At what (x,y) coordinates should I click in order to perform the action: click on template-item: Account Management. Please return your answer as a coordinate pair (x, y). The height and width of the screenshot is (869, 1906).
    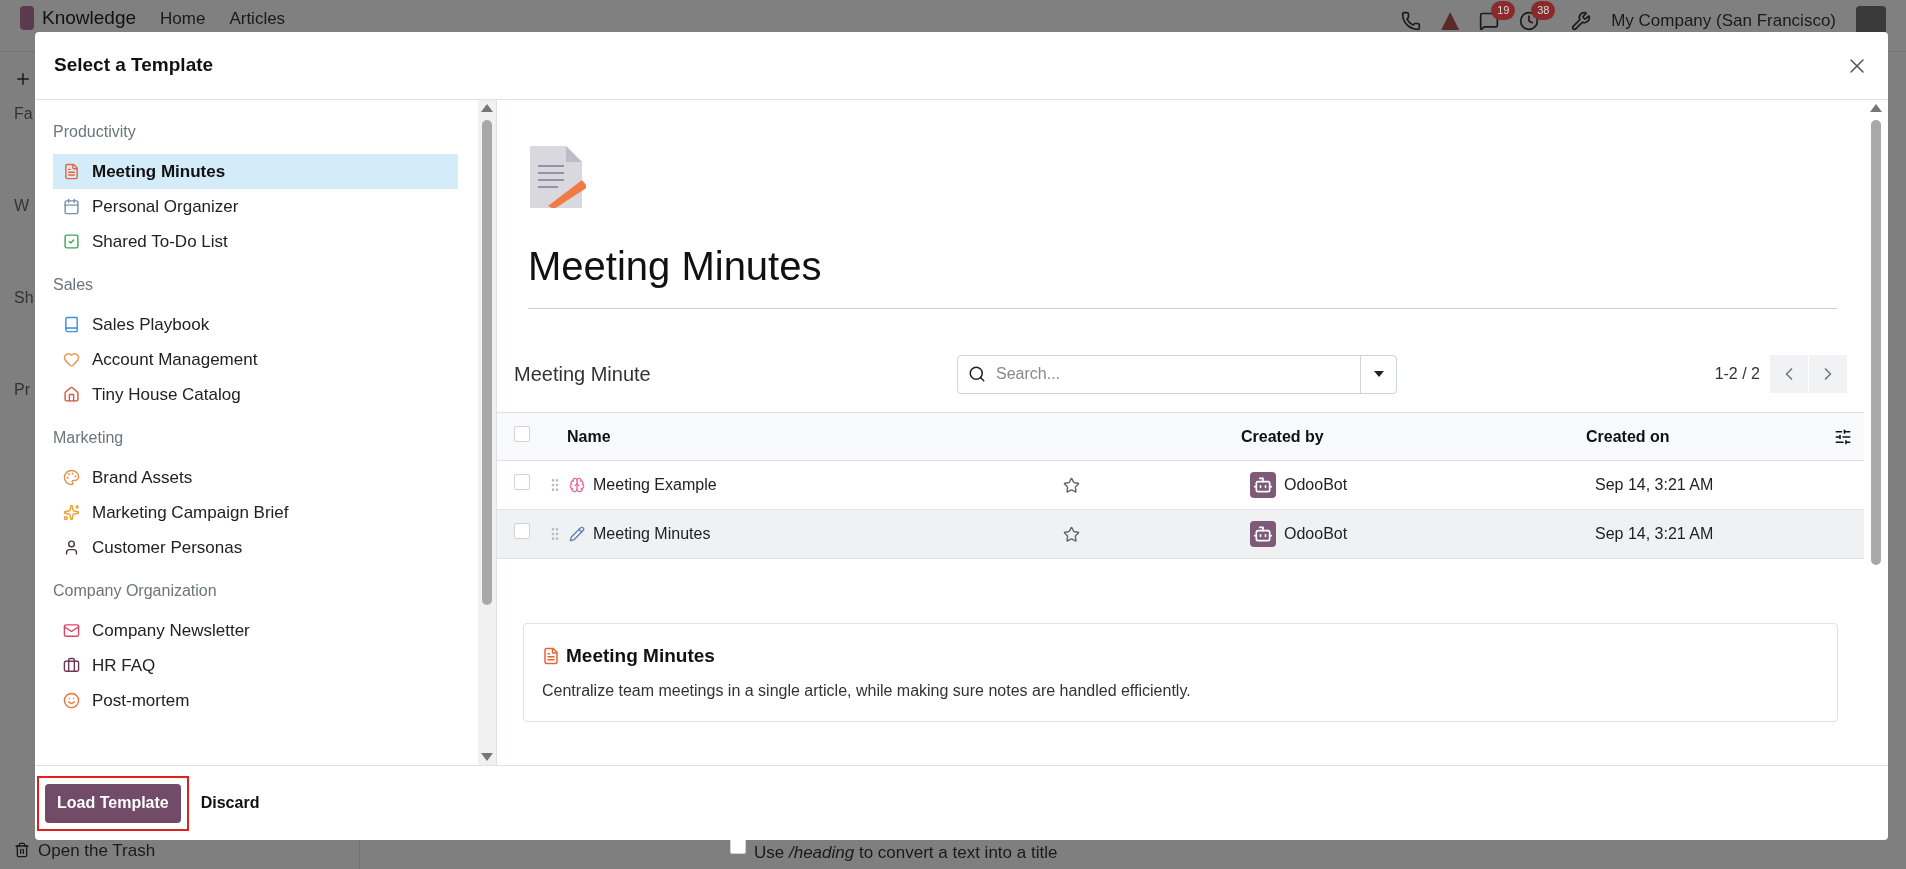
    Looking at the image, I should click on (255, 359).